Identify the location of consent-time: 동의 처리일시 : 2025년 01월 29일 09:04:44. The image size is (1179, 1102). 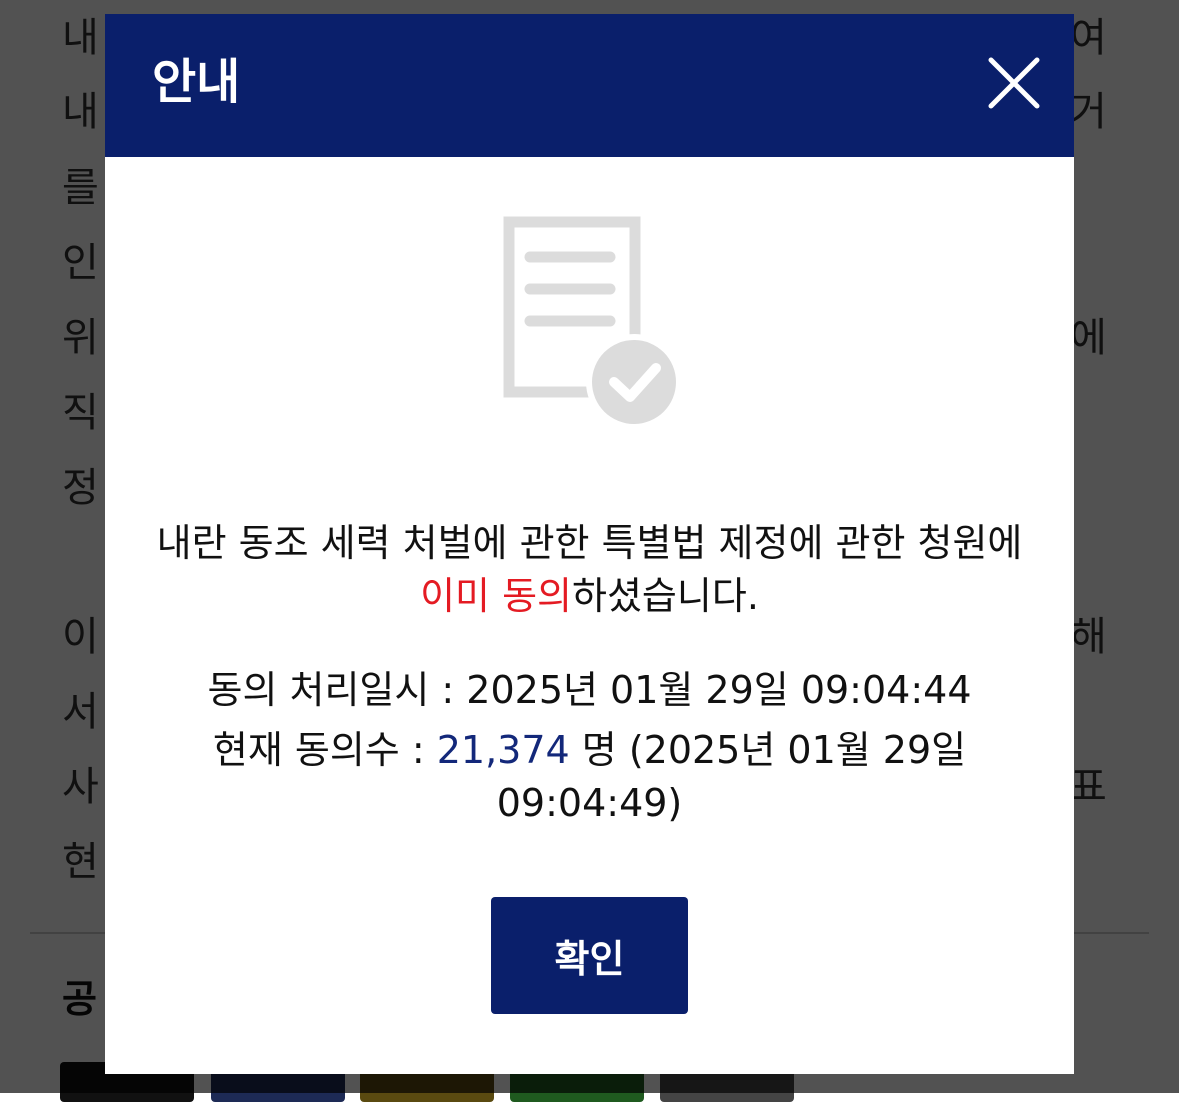
(589, 690).